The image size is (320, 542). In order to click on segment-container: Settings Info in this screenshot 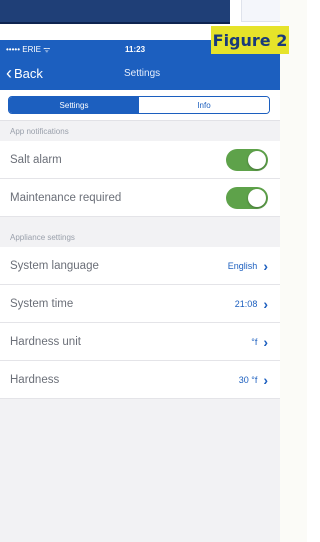, I will do `click(140, 105)`.